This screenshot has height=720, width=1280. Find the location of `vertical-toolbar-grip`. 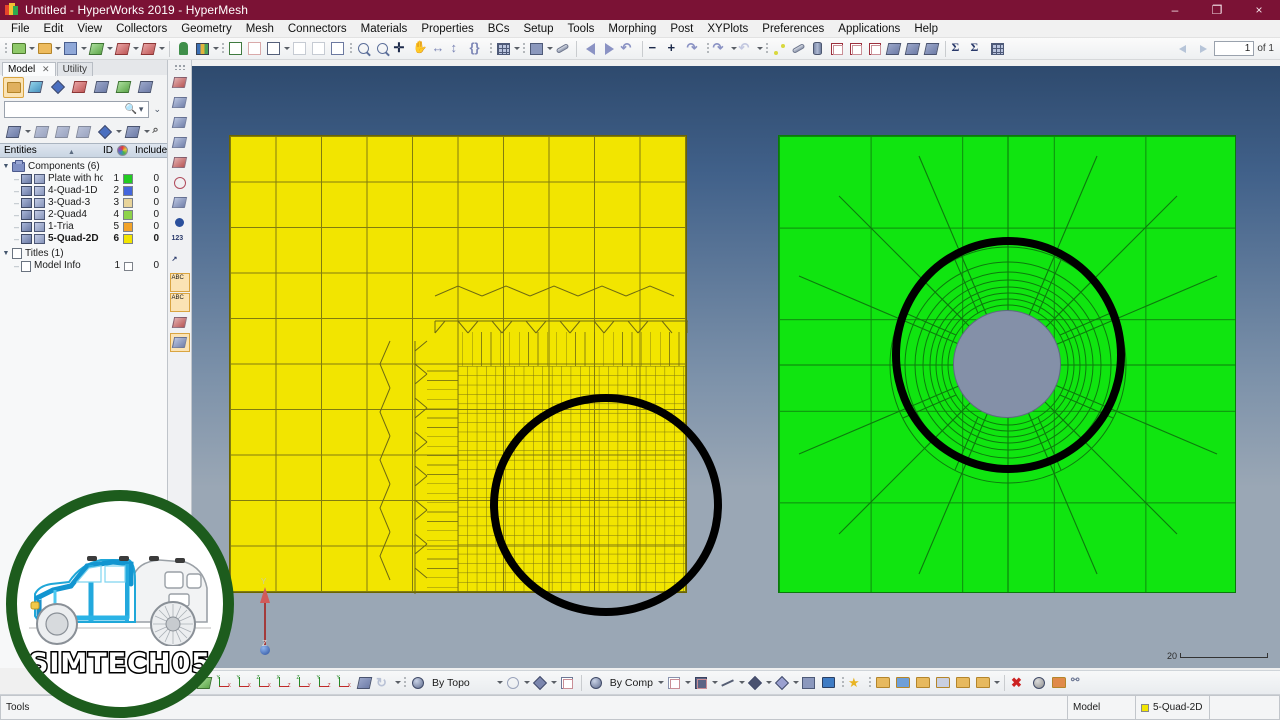

vertical-toolbar-grip is located at coordinates (179, 67).